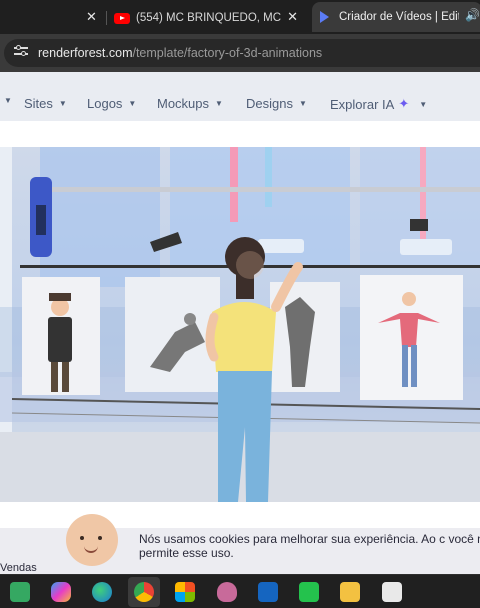 The height and width of the screenshot is (608, 480). I want to click on nav-label: Sites, so click(38, 103).